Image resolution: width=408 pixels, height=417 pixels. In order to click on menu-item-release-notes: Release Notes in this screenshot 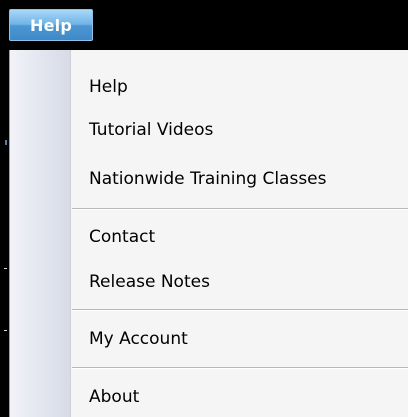, I will do `click(149, 282)`.